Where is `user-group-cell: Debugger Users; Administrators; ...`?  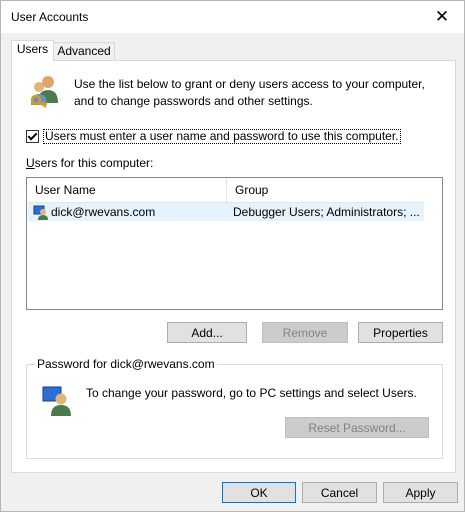
user-group-cell: Debugger Users; Administrators; ... is located at coordinates (326, 212).